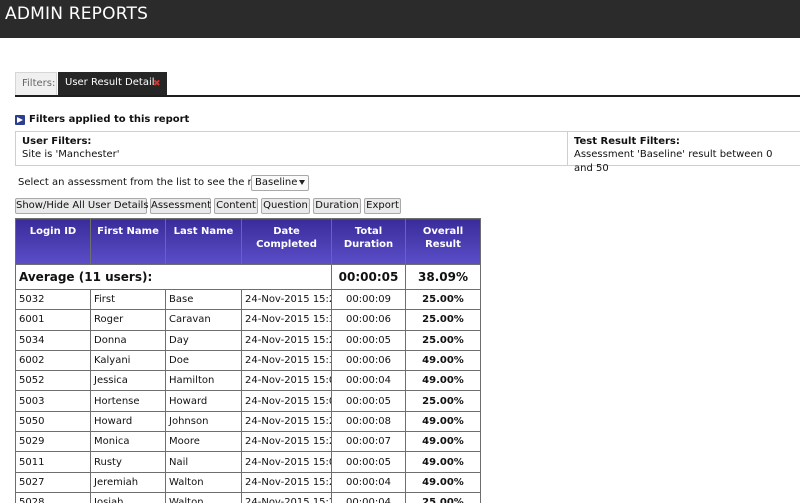 This screenshot has width=800, height=503. What do you see at coordinates (400, 19) in the screenshot?
I see `app-header: ADMIN REPORTS` at bounding box center [400, 19].